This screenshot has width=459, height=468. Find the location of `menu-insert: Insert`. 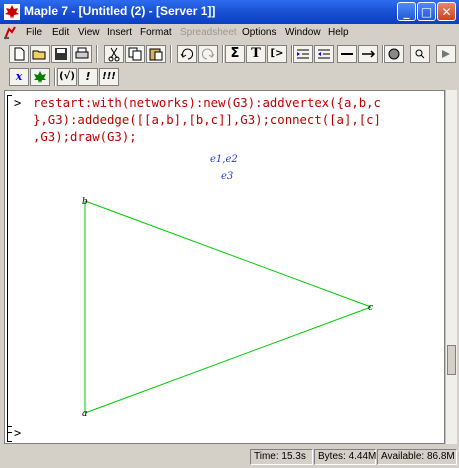

menu-insert: Insert is located at coordinates (119, 32).